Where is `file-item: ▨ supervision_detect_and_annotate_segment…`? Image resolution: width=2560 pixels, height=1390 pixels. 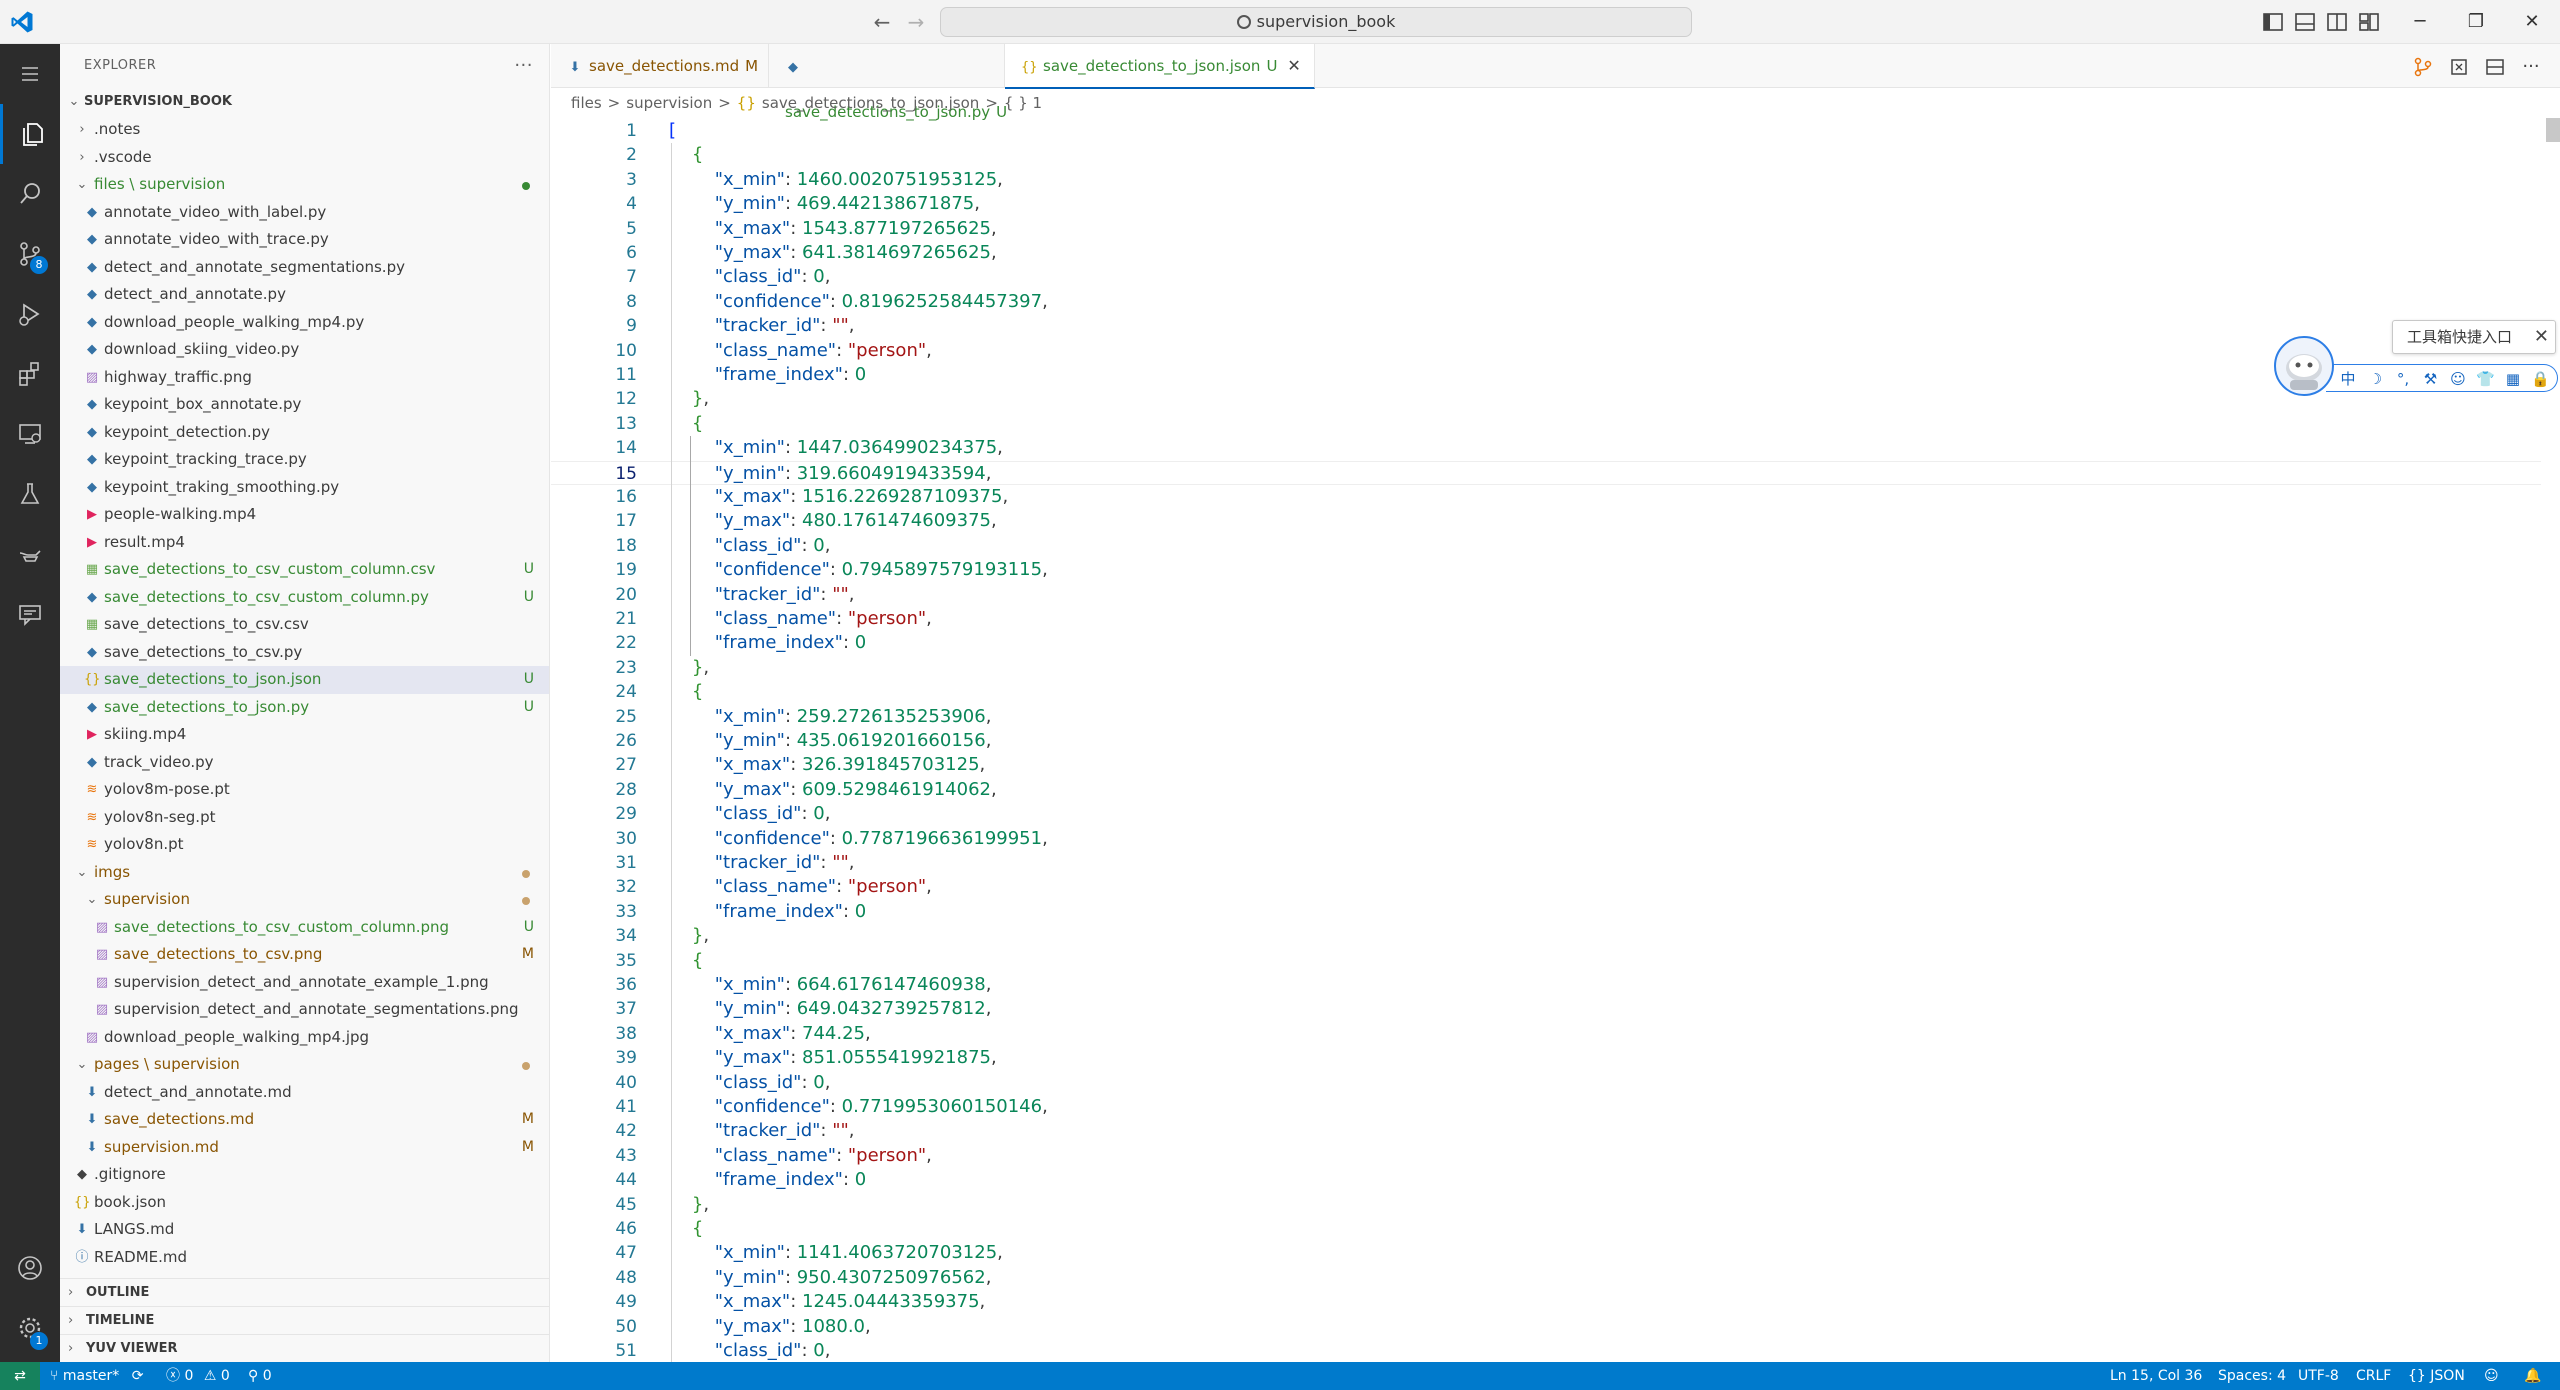
file-item: ▨ supervision_detect_and_annotate_segment… is located at coordinates (304, 1010).